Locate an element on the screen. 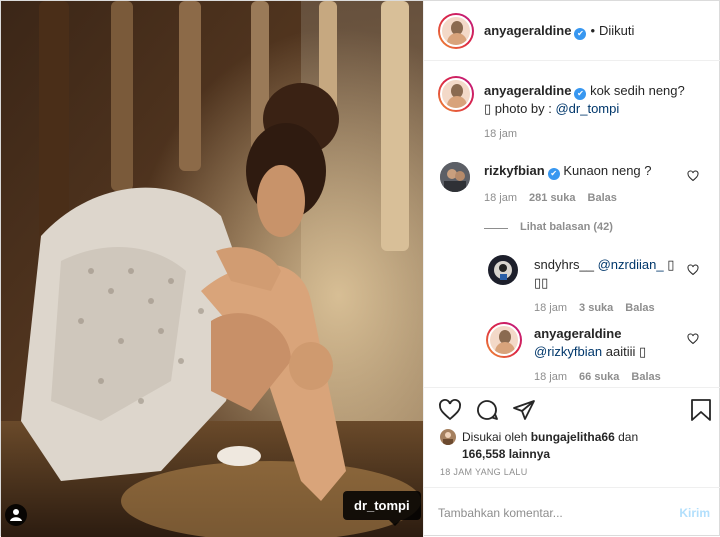  reply-text-trail: ▯ is located at coordinates (671, 264).